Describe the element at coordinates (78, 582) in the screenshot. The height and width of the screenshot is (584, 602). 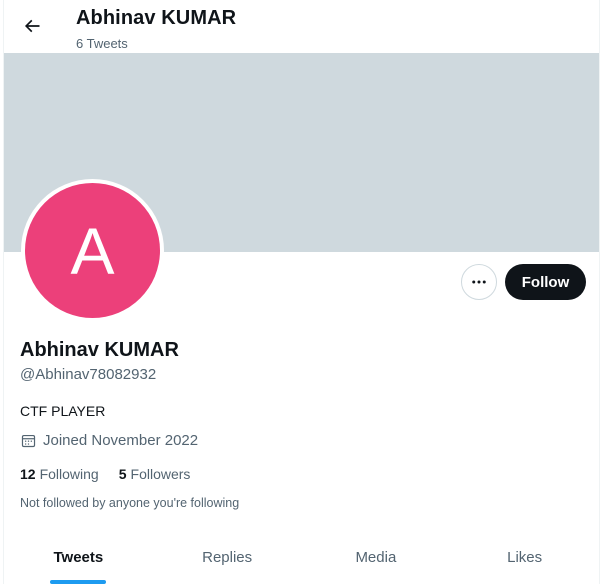
I see `active-tab-indicator` at that location.